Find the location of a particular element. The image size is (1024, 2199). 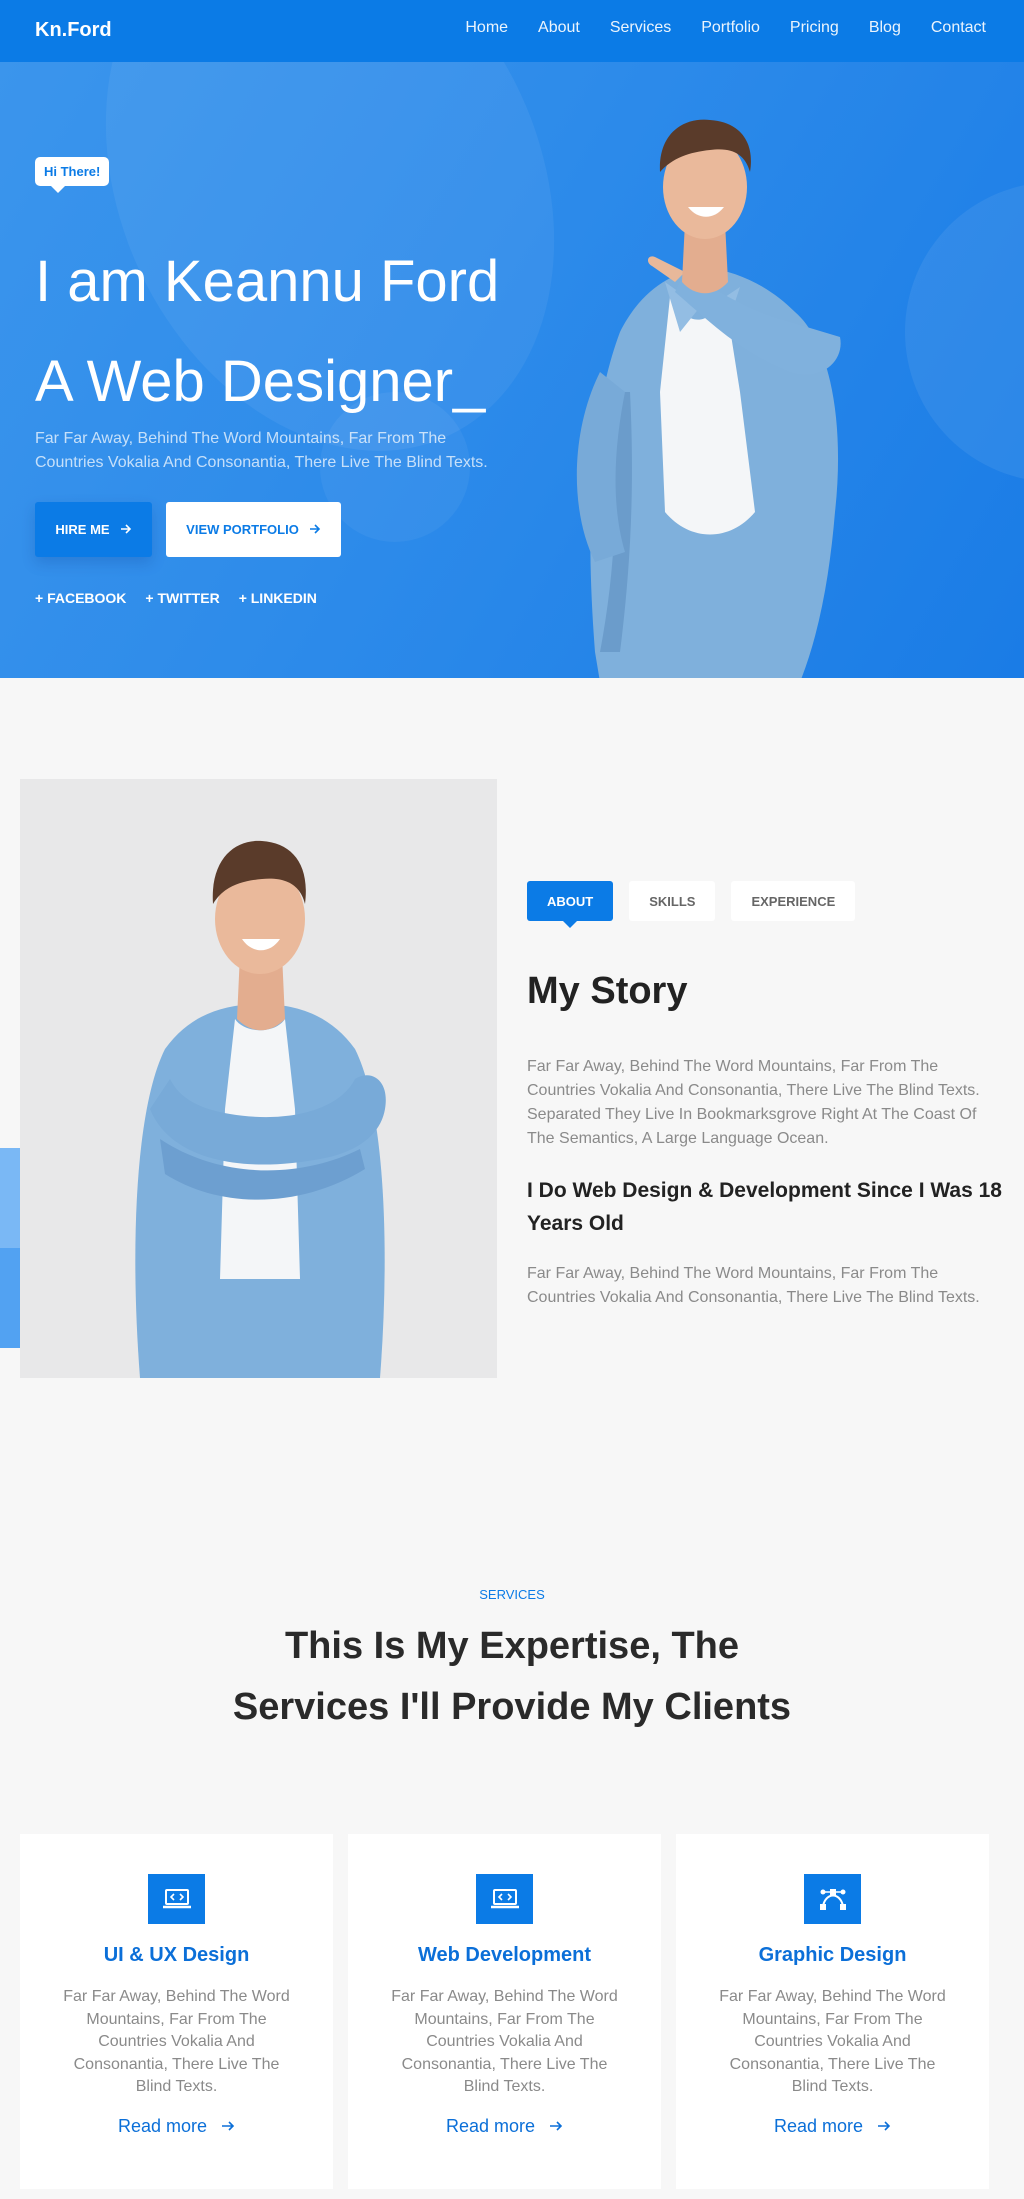

services-tag: SERVICES is located at coordinates (512, 1594).